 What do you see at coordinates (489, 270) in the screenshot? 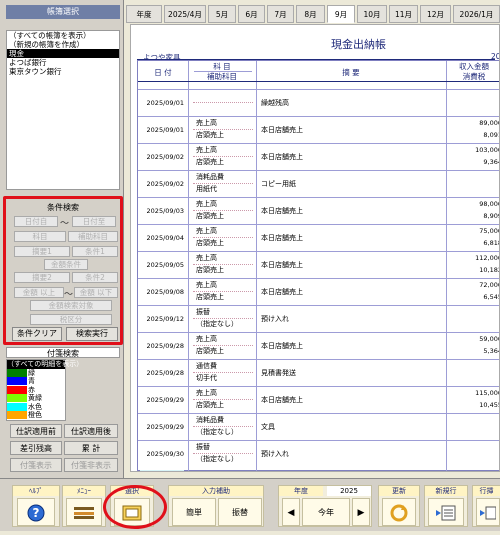
I see `row-tax: 10,182` at bounding box center [489, 270].